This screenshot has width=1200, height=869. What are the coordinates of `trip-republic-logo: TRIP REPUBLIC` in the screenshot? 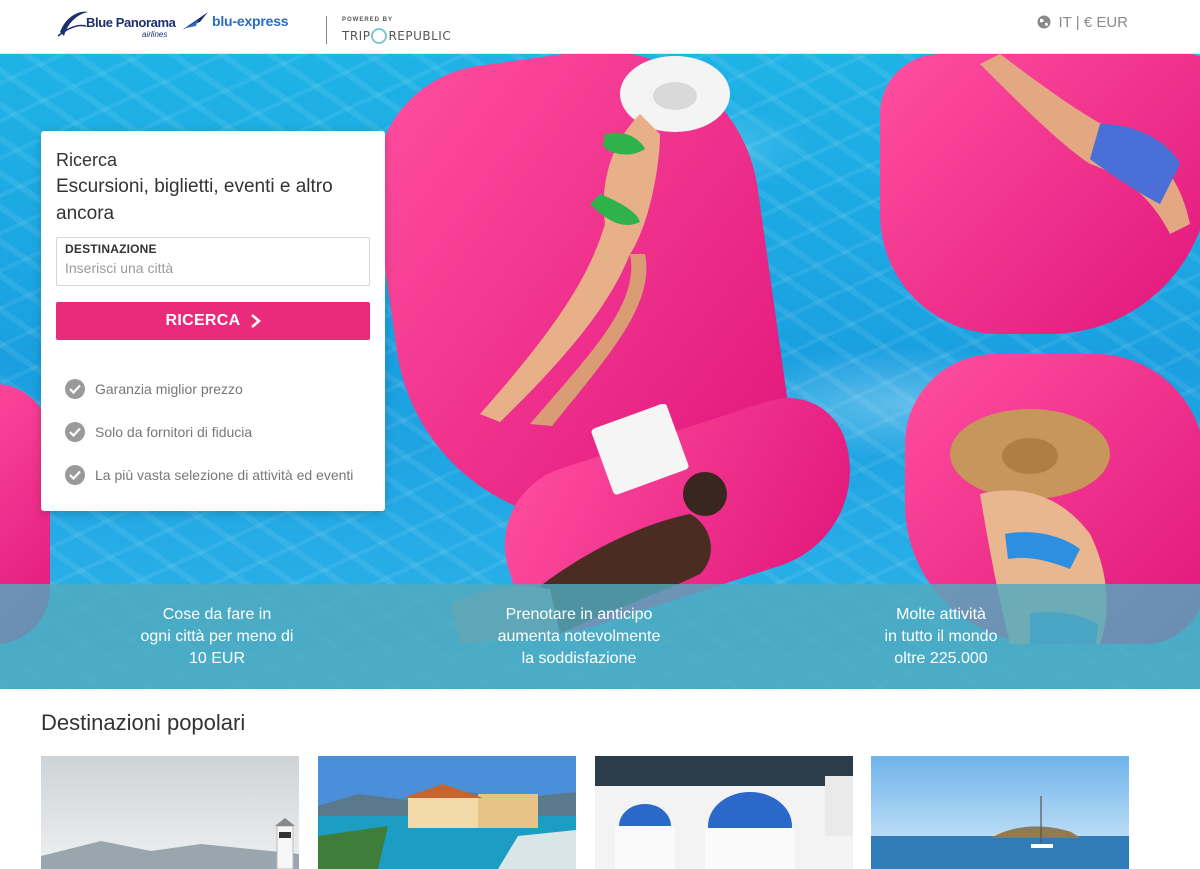 It's located at (396, 36).